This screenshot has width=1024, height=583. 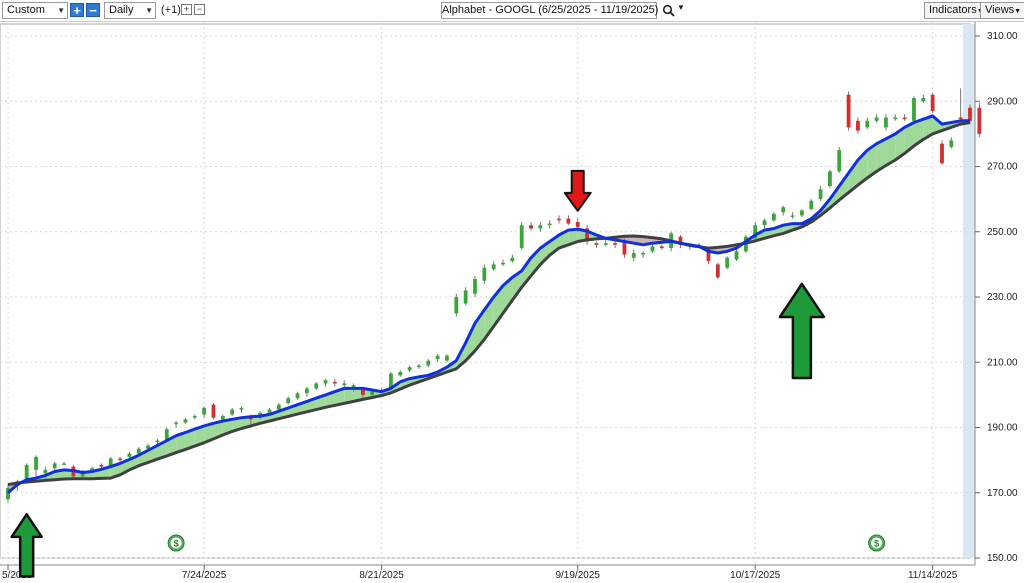 I want to click on chevron-down-icon: ▼, so click(x=61, y=10).